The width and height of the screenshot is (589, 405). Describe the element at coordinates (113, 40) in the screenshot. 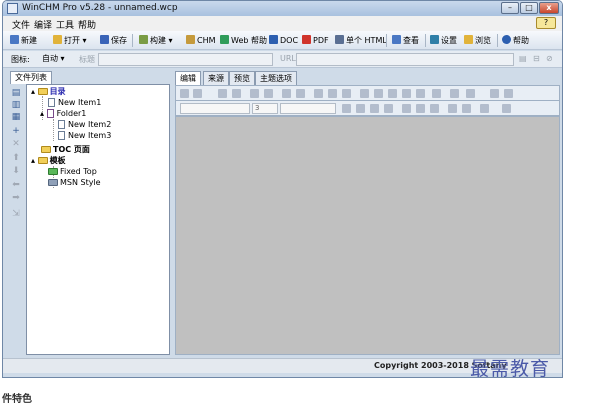

I see `save-button: 保存` at that location.